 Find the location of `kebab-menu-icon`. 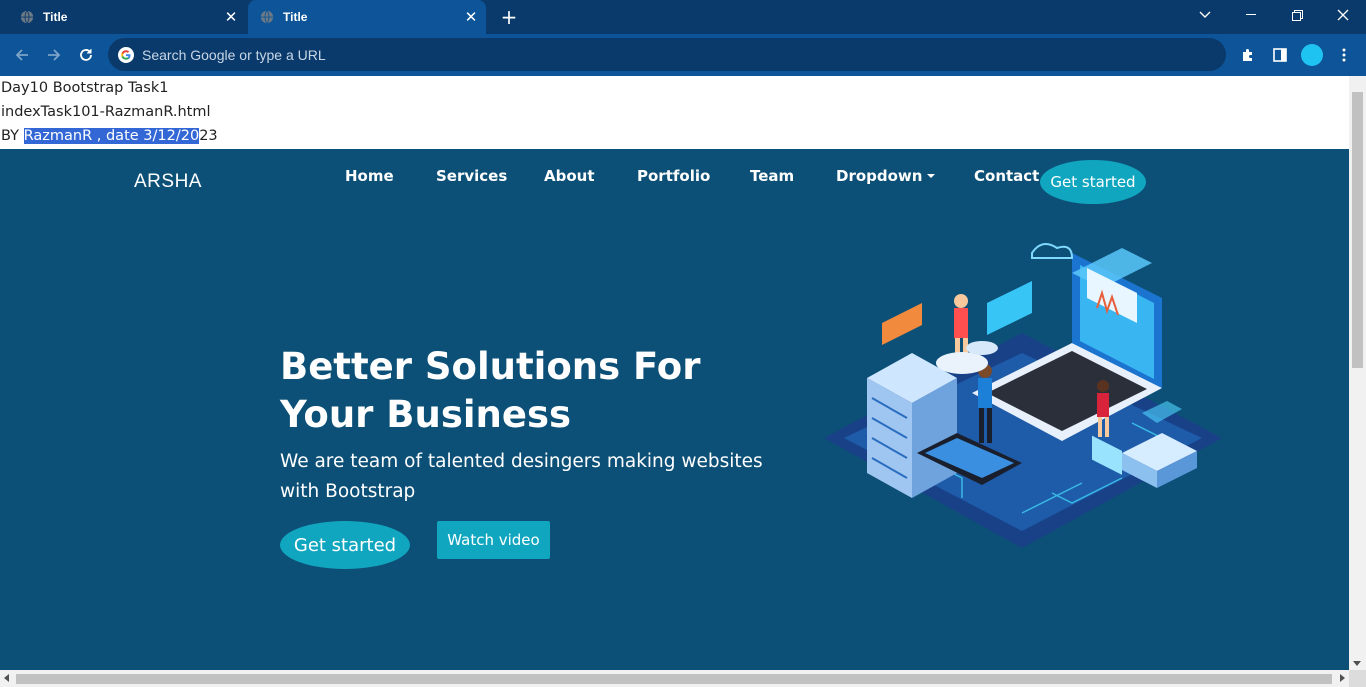

kebab-menu-icon is located at coordinates (1344, 55).